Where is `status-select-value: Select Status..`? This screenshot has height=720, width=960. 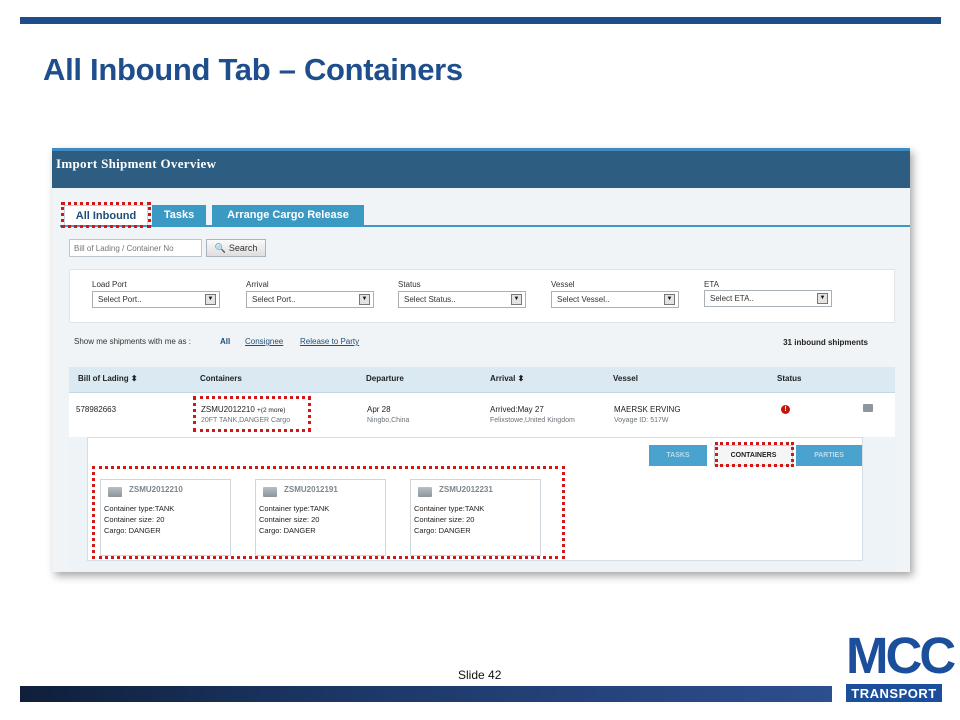 status-select-value: Select Status.. is located at coordinates (430, 299).